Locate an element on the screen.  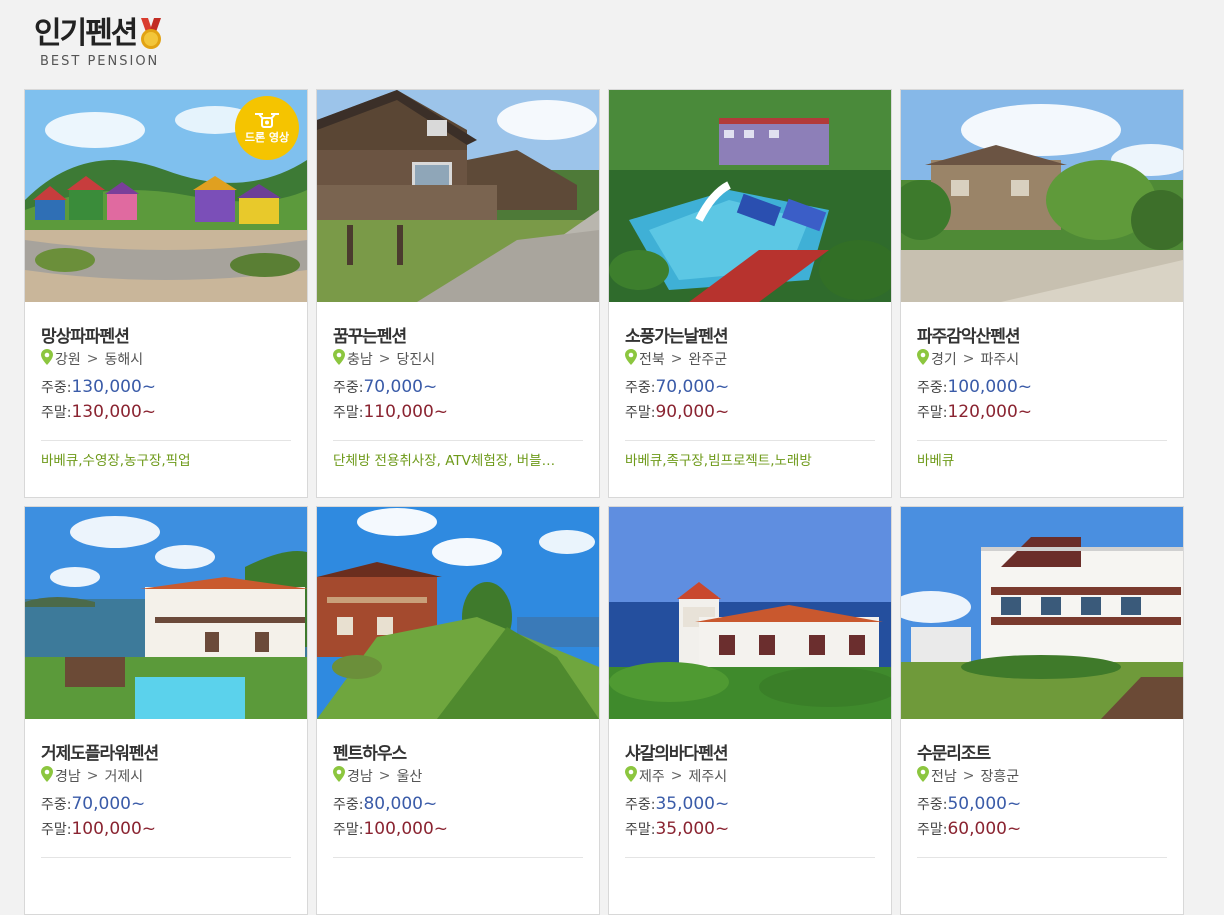
pension-photo: 드론 영상 is located at coordinates (166, 196).